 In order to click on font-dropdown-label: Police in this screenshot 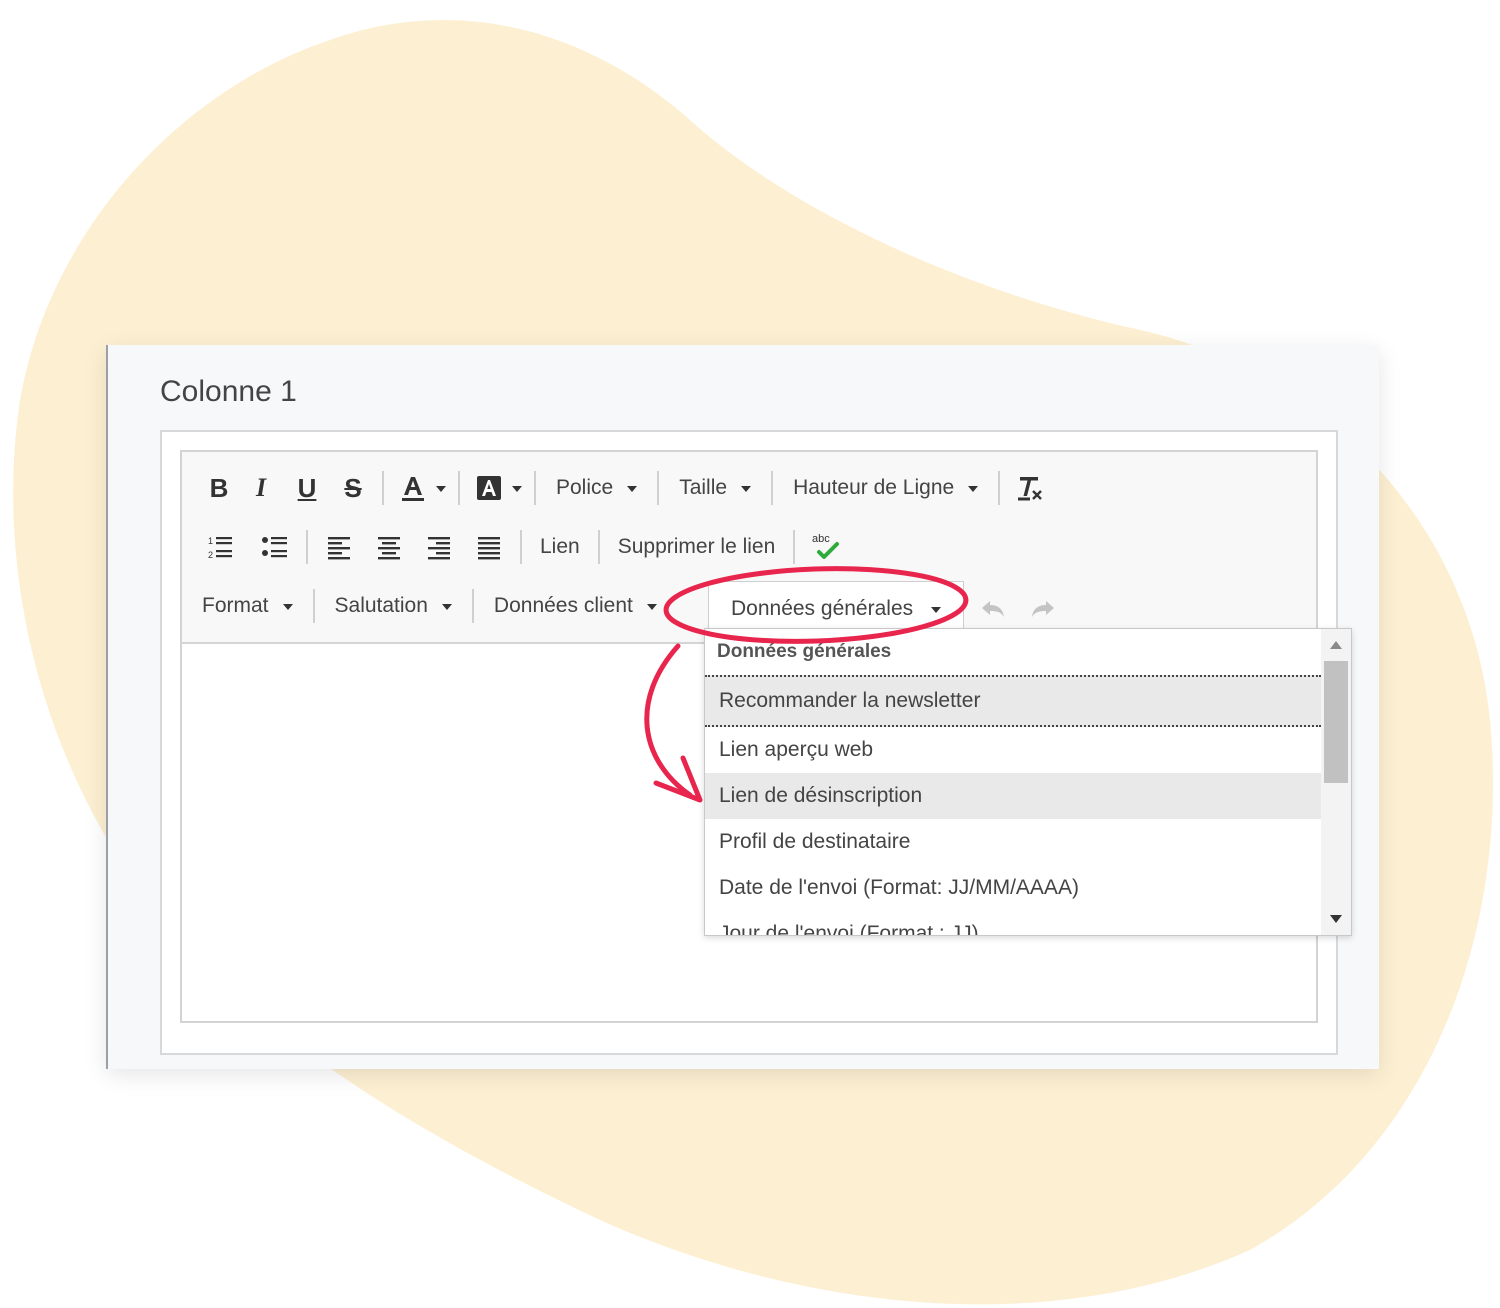, I will do `click(585, 487)`.